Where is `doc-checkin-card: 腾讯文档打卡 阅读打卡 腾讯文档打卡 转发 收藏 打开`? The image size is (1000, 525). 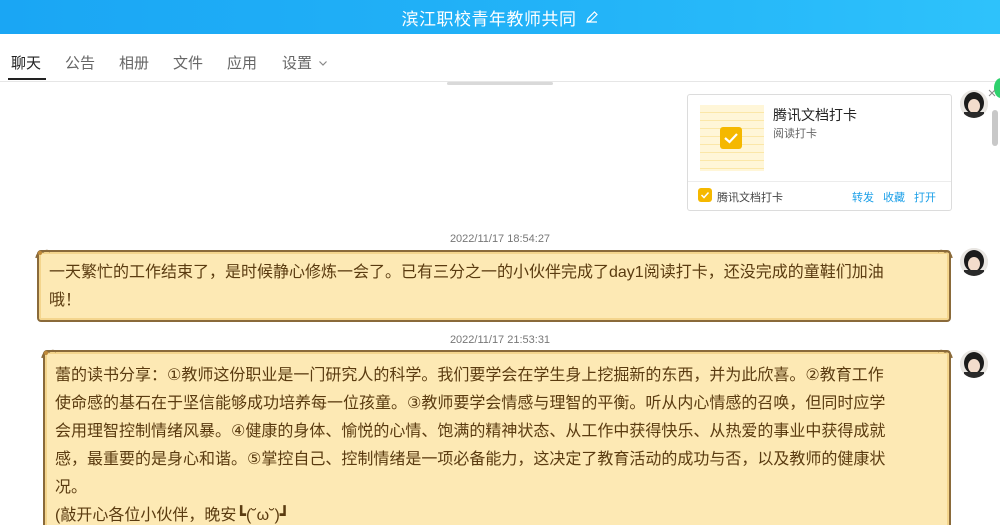
doc-checkin-card: 腾讯文档打卡 阅读打卡 腾讯文档打卡 转发 收藏 打开 is located at coordinates (819, 152).